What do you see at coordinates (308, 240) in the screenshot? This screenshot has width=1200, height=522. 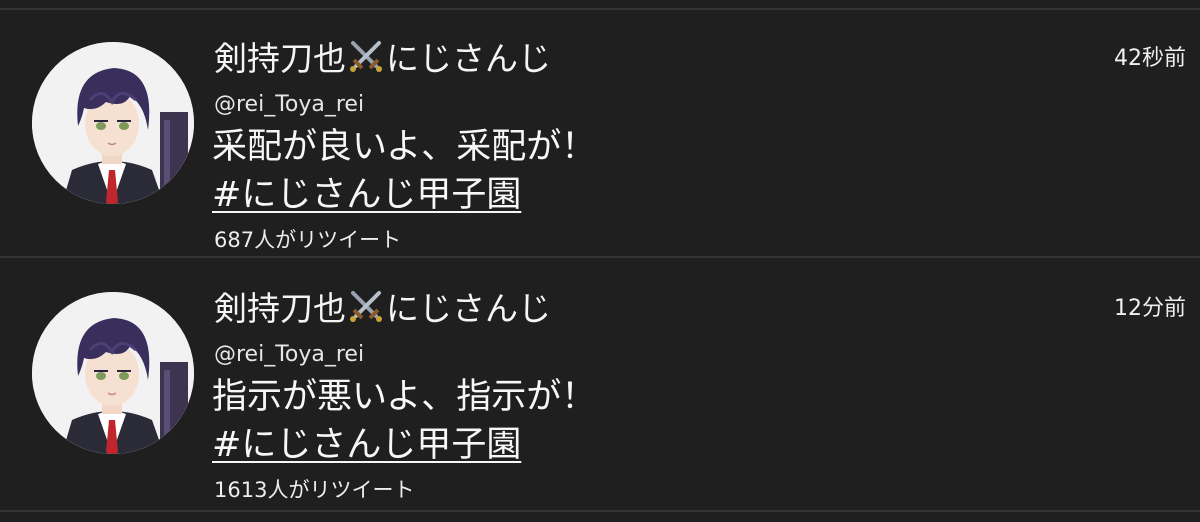 I see `retweet-count: 687人がリツイート` at bounding box center [308, 240].